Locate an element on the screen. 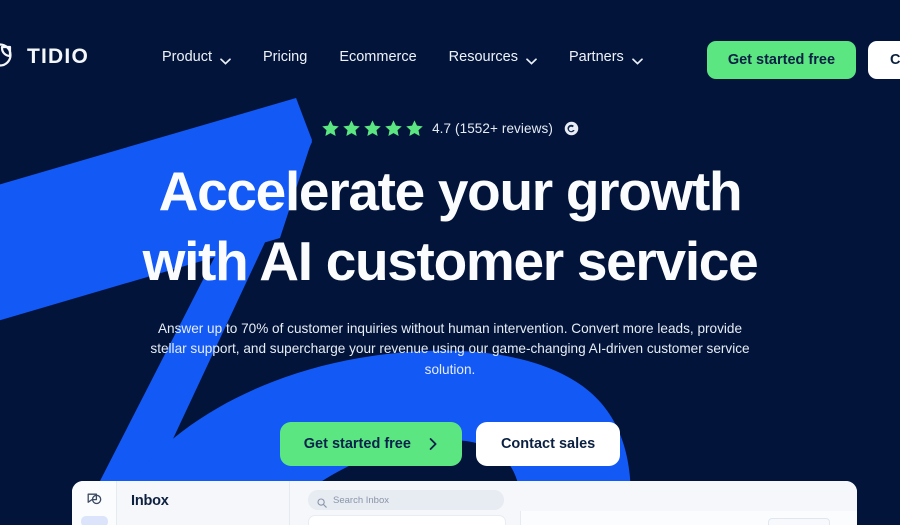 The width and height of the screenshot is (900, 525). nav-item-label: Ecommerce is located at coordinates (378, 56).